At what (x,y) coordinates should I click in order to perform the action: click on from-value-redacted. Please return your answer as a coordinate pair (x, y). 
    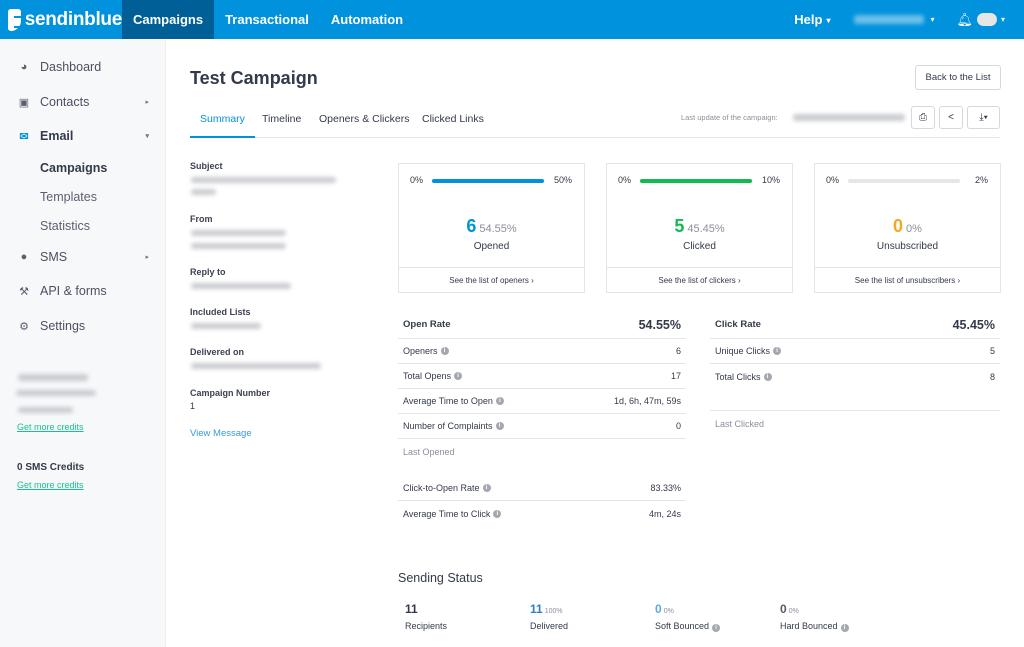
    Looking at the image, I should click on (238, 233).